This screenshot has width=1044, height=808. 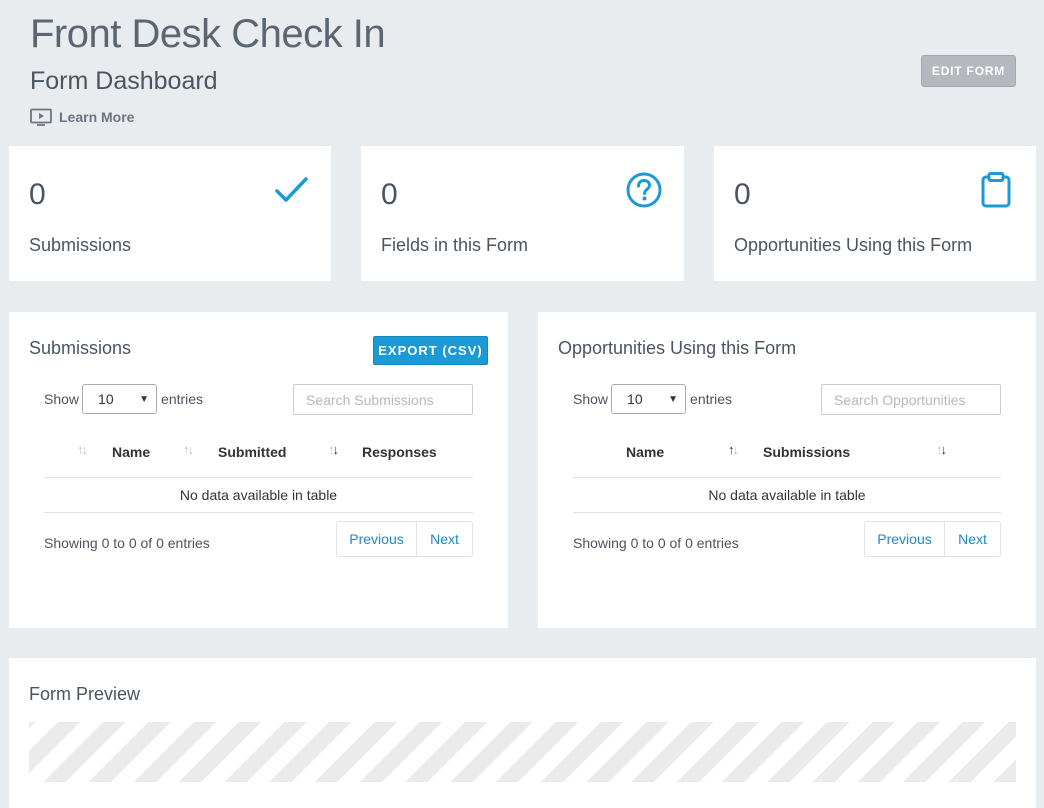 What do you see at coordinates (522, 752) in the screenshot?
I see `form-preview-placeholder` at bounding box center [522, 752].